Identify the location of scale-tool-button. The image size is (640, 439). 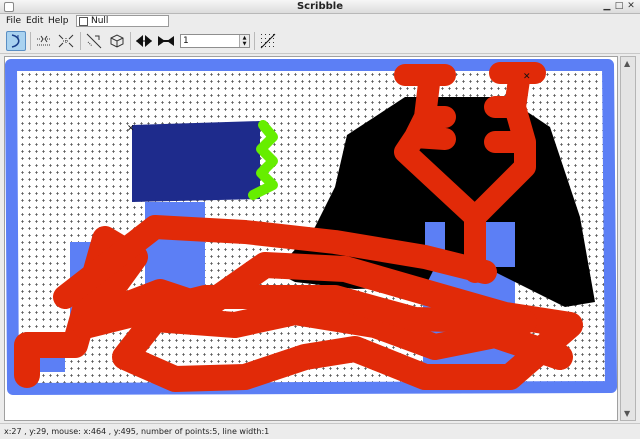
(66, 41).